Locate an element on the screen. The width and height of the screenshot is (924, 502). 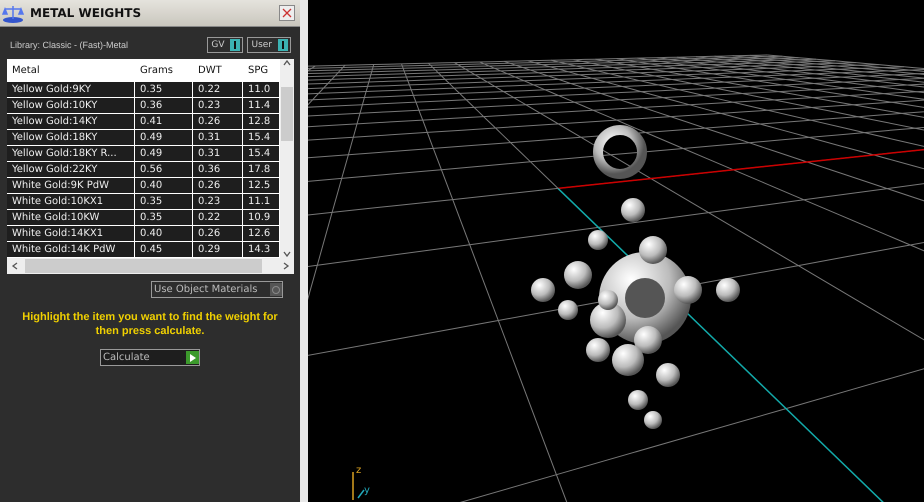
table-cell: Yellow Gold:10KY is located at coordinates (71, 106).